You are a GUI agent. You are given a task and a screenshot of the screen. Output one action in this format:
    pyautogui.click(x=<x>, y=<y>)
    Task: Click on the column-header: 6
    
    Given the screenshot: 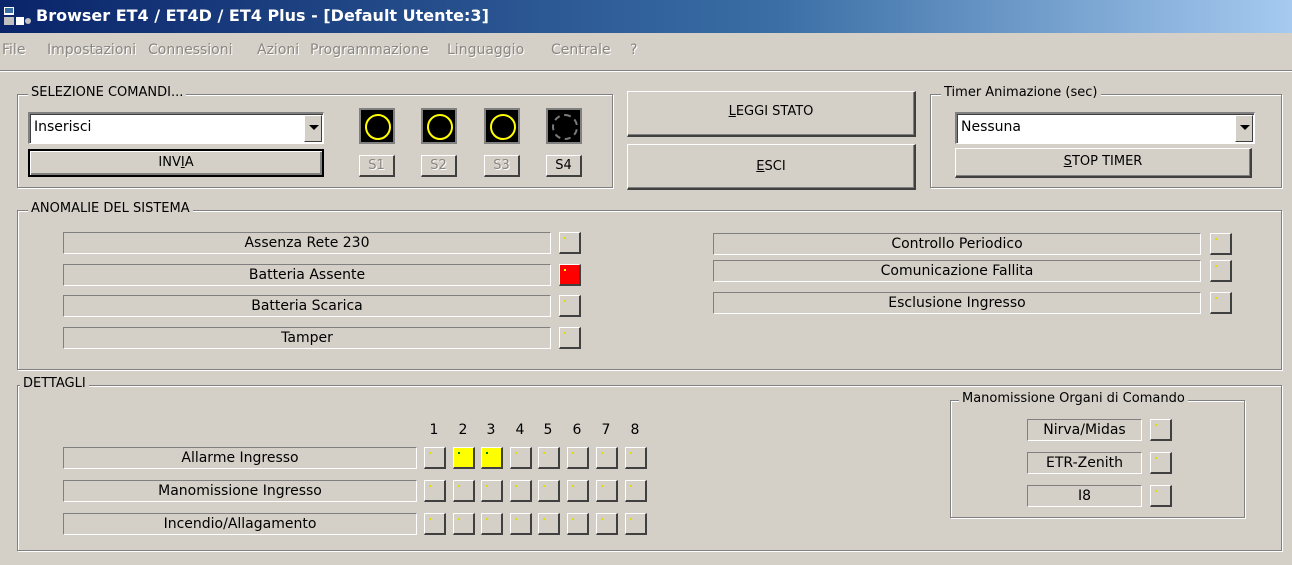 What is the action you would take?
    pyautogui.click(x=577, y=430)
    